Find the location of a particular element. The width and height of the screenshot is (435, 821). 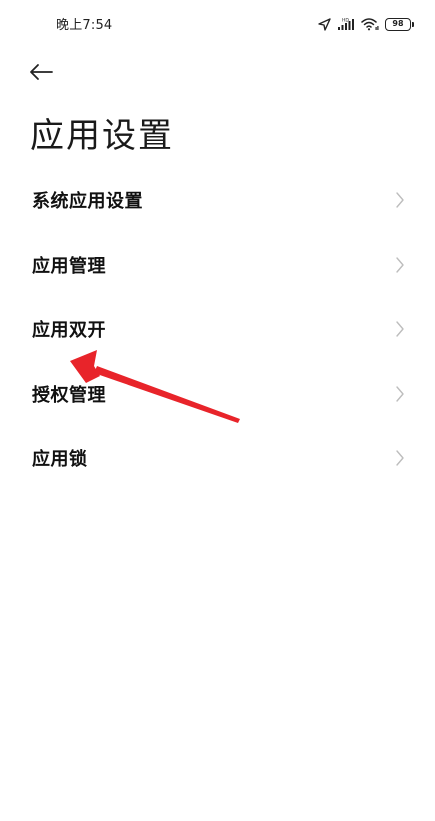

menu-item-app-management: 应用管理 is located at coordinates (217, 265).